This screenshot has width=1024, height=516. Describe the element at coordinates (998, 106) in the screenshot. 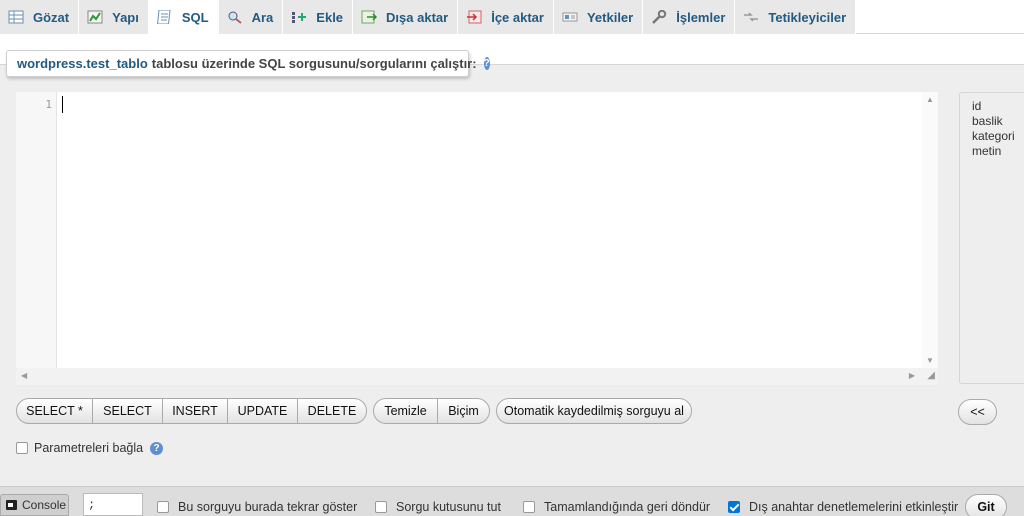

I see `column-item: id` at that location.